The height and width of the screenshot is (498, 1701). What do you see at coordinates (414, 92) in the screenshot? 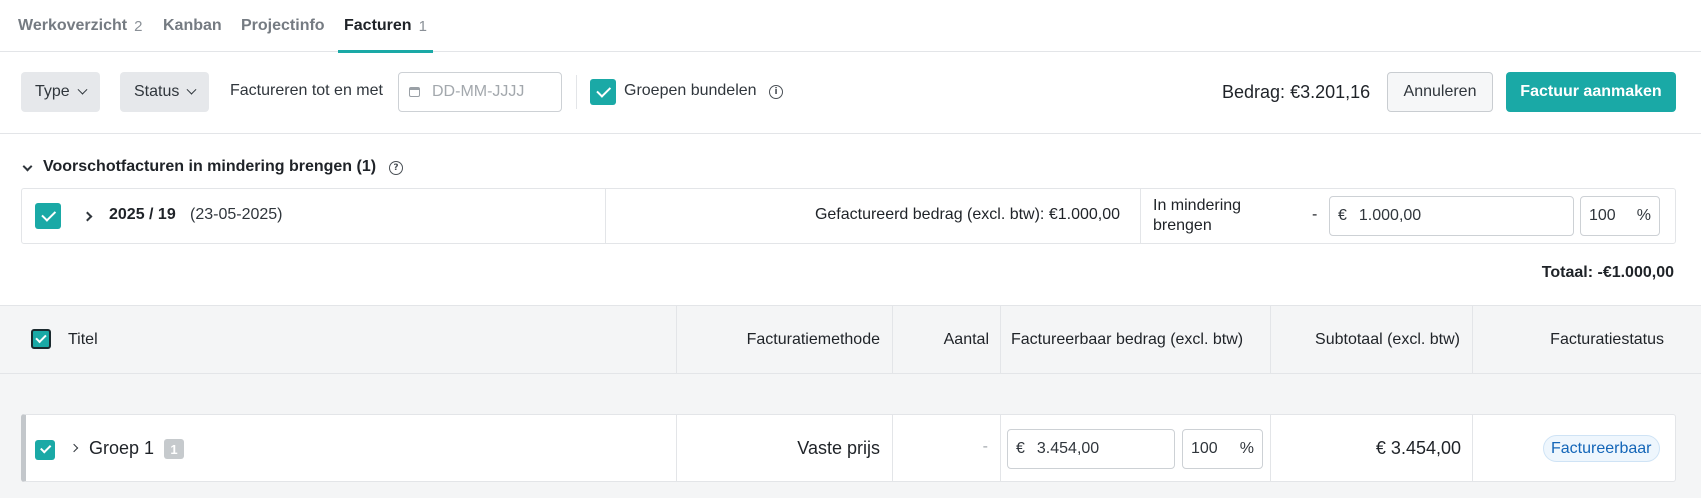
I see `calendar-icon` at bounding box center [414, 92].